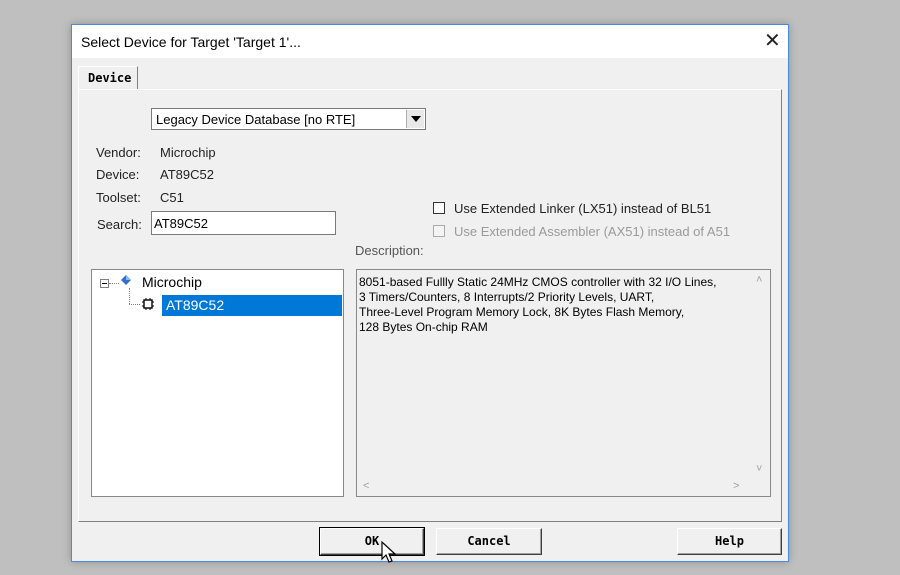  What do you see at coordinates (243, 223) in the screenshot?
I see `search-input` at bounding box center [243, 223].